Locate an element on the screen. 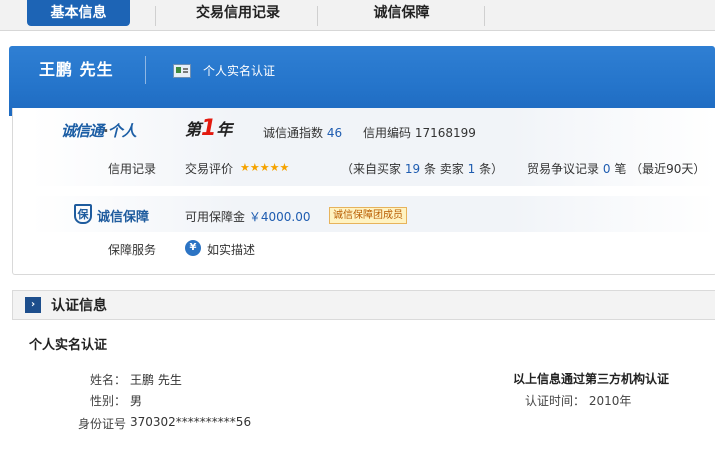  auth-subtitle: 个人实名认证 is located at coordinates (68, 345).